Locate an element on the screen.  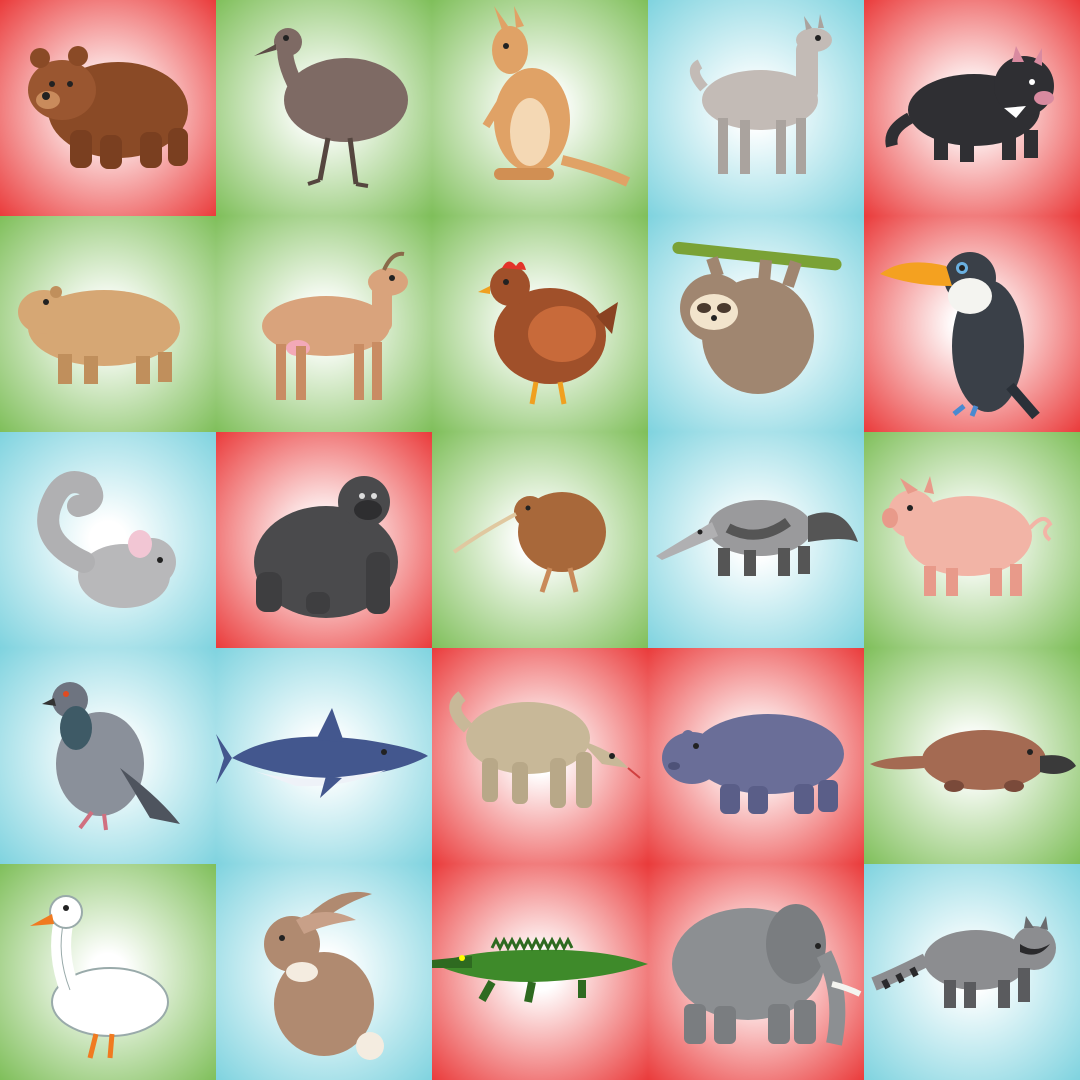
tile-platypus is located at coordinates (972, 756).